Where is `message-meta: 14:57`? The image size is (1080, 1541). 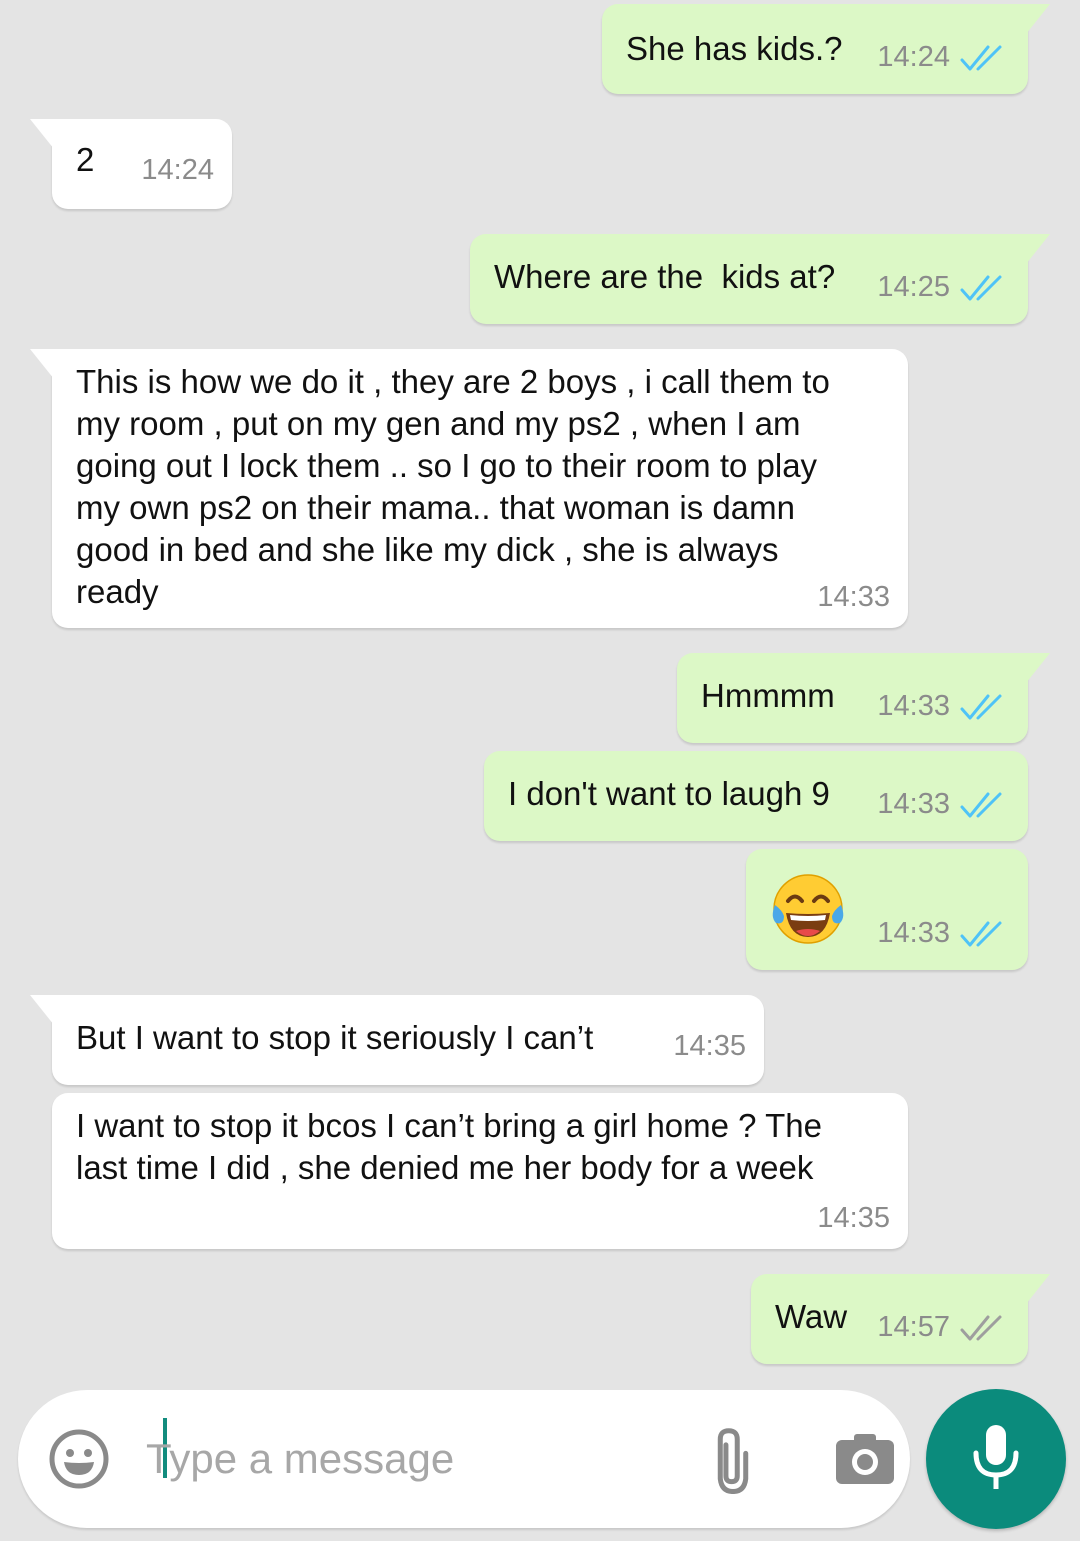
message-meta: 14:57 is located at coordinates (941, 1327).